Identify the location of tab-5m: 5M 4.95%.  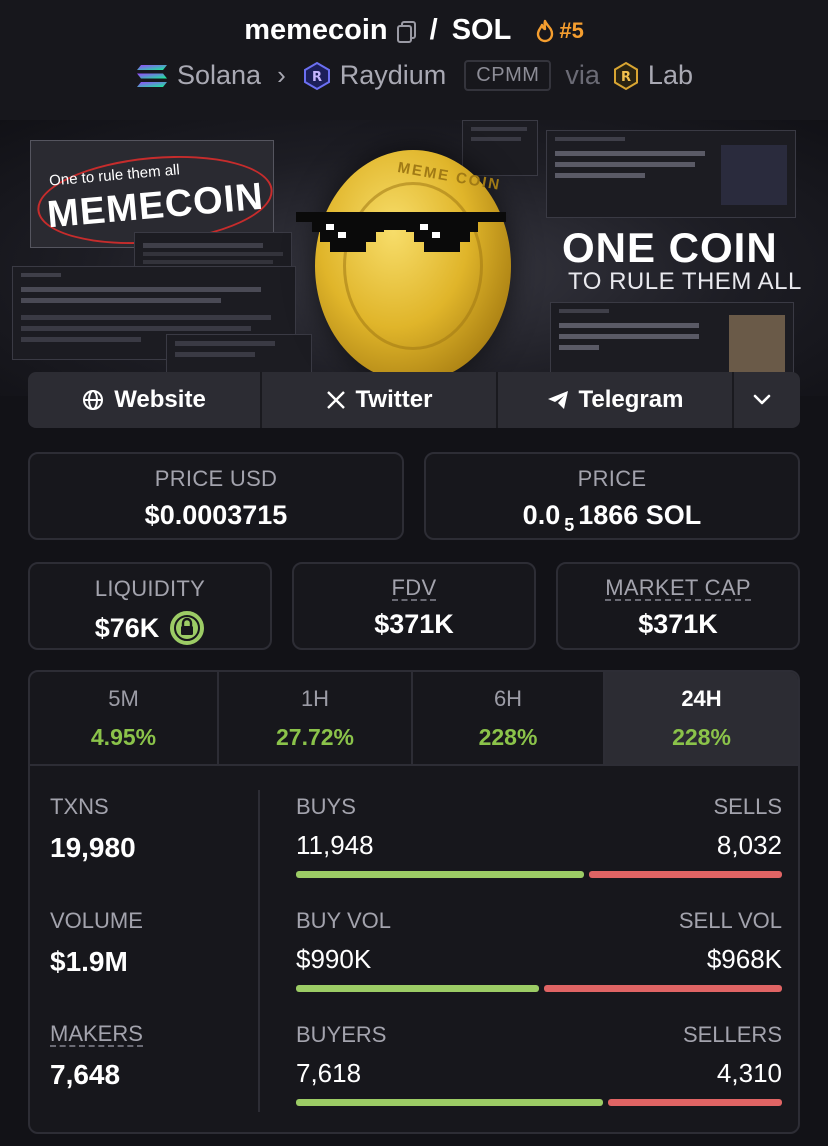
(125, 718).